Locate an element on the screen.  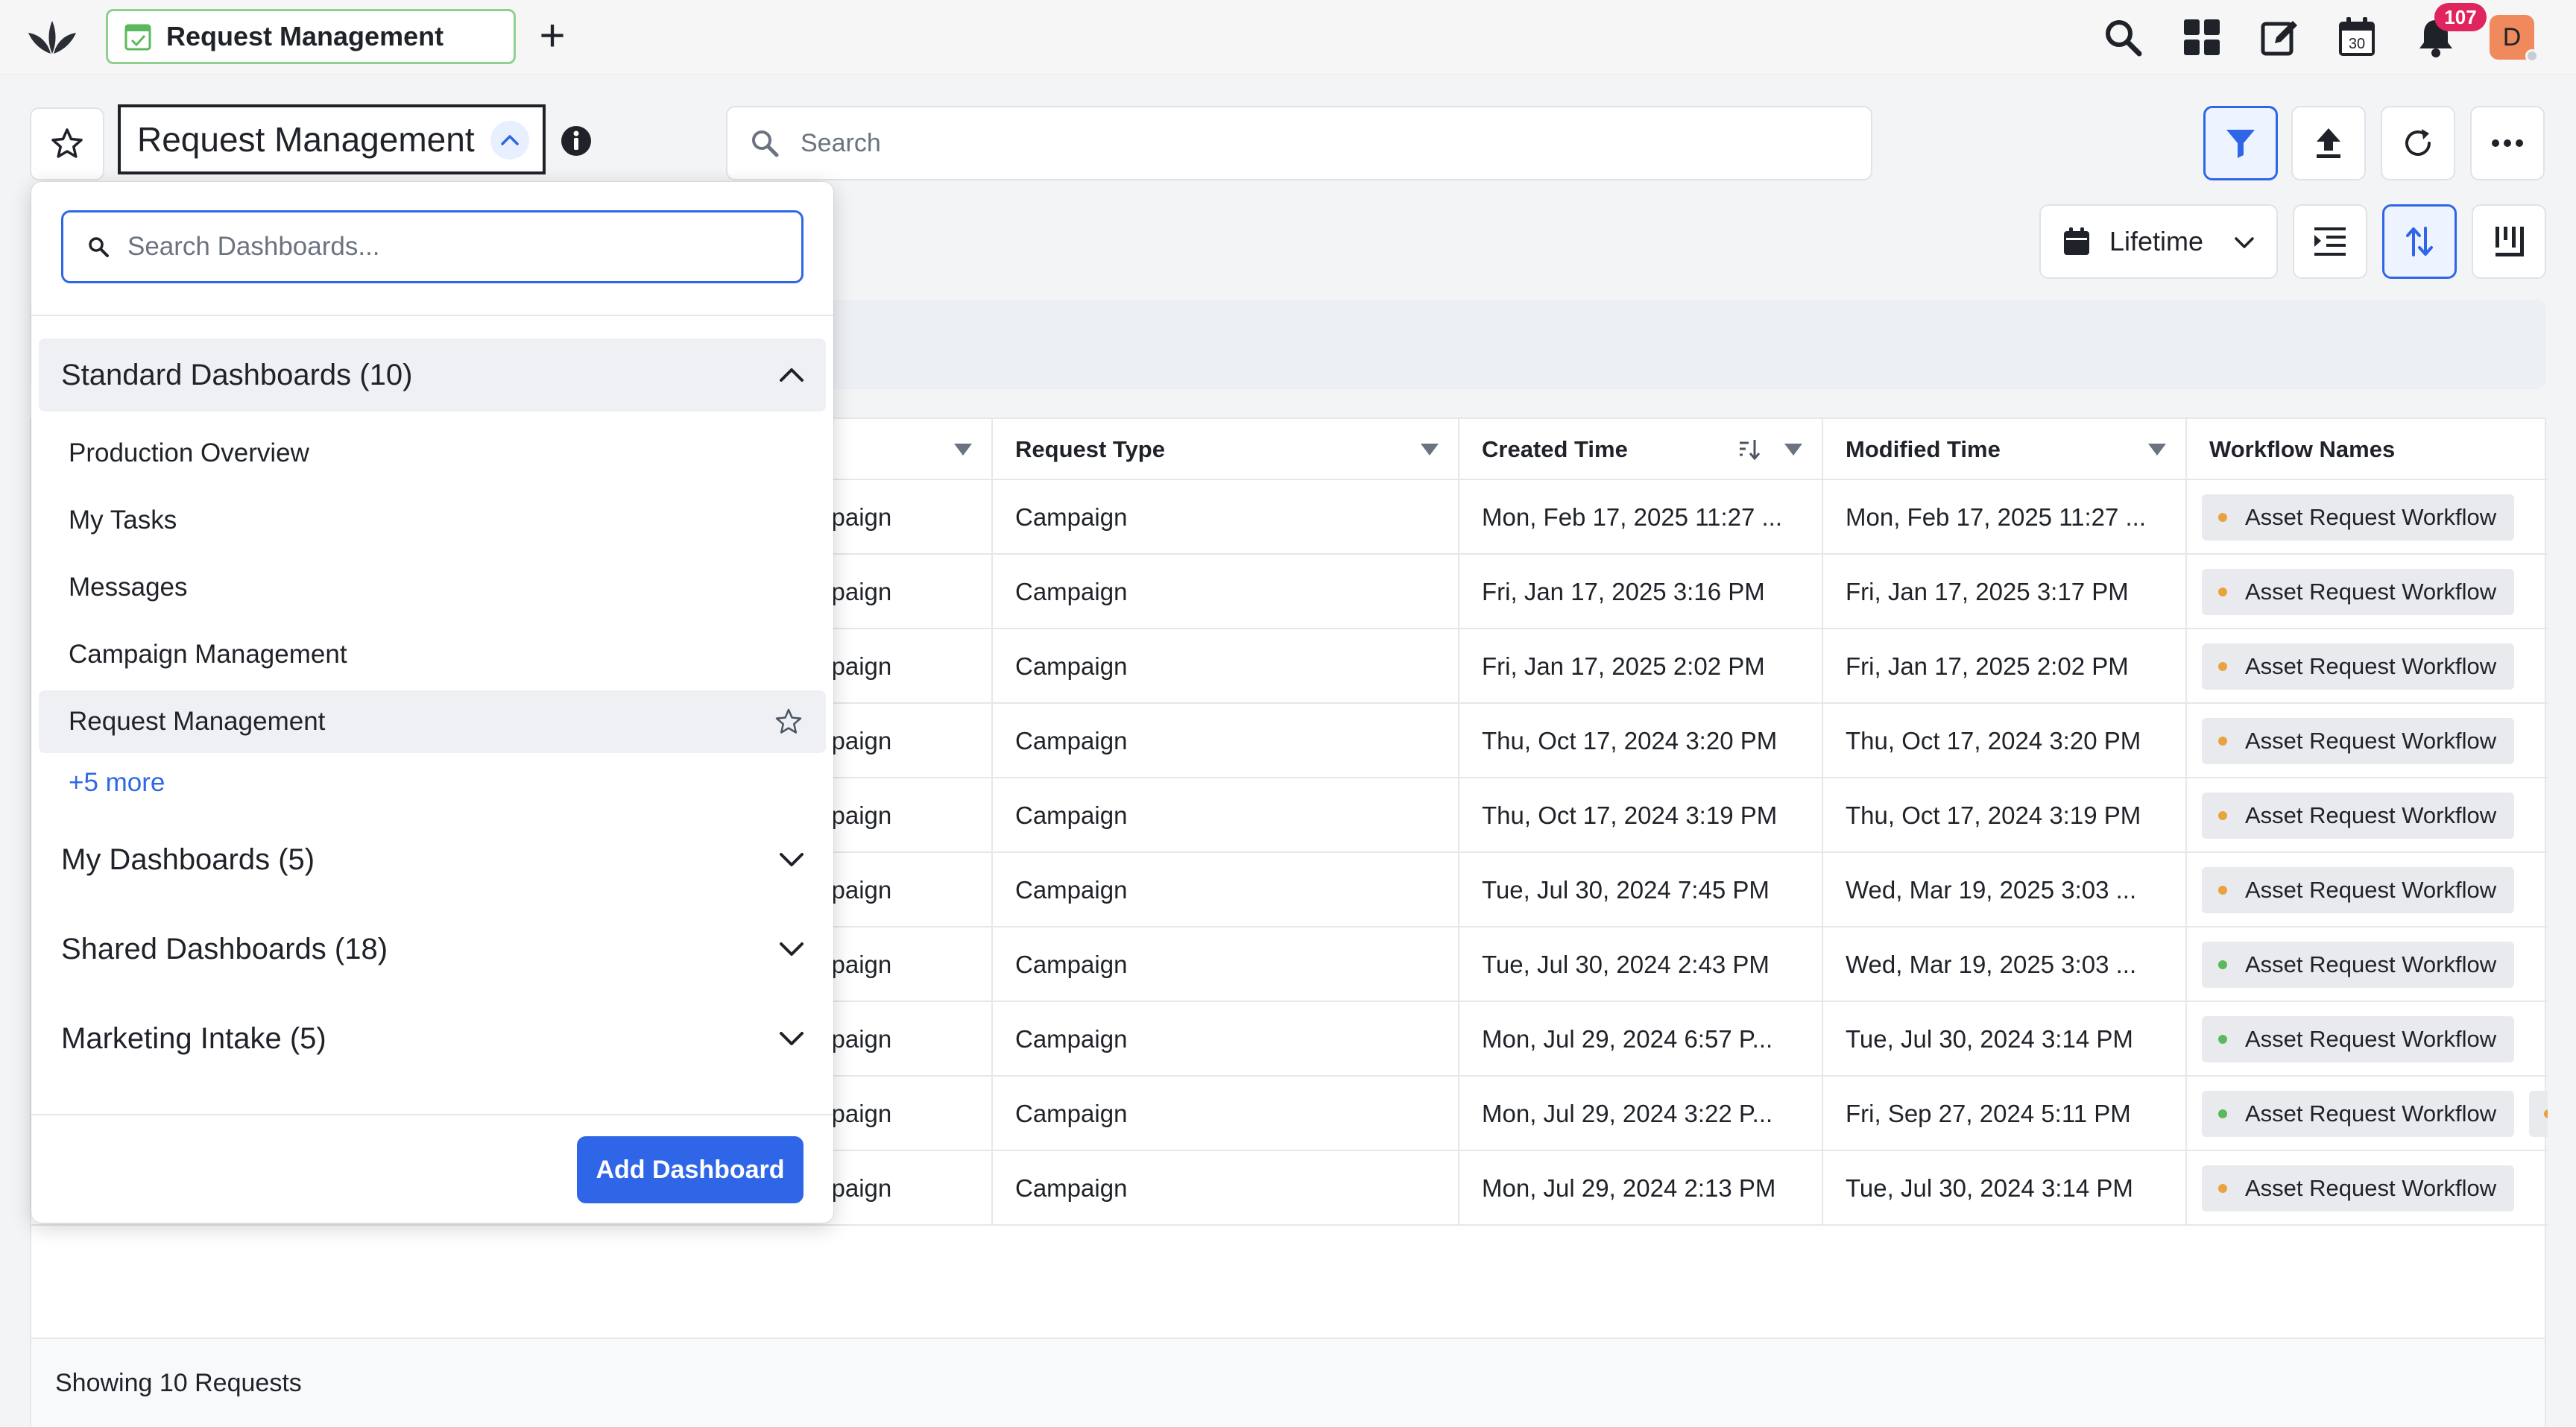
cell-created-time: Thu, Oct 17, 2024 3:19 PM is located at coordinates (1641, 815).